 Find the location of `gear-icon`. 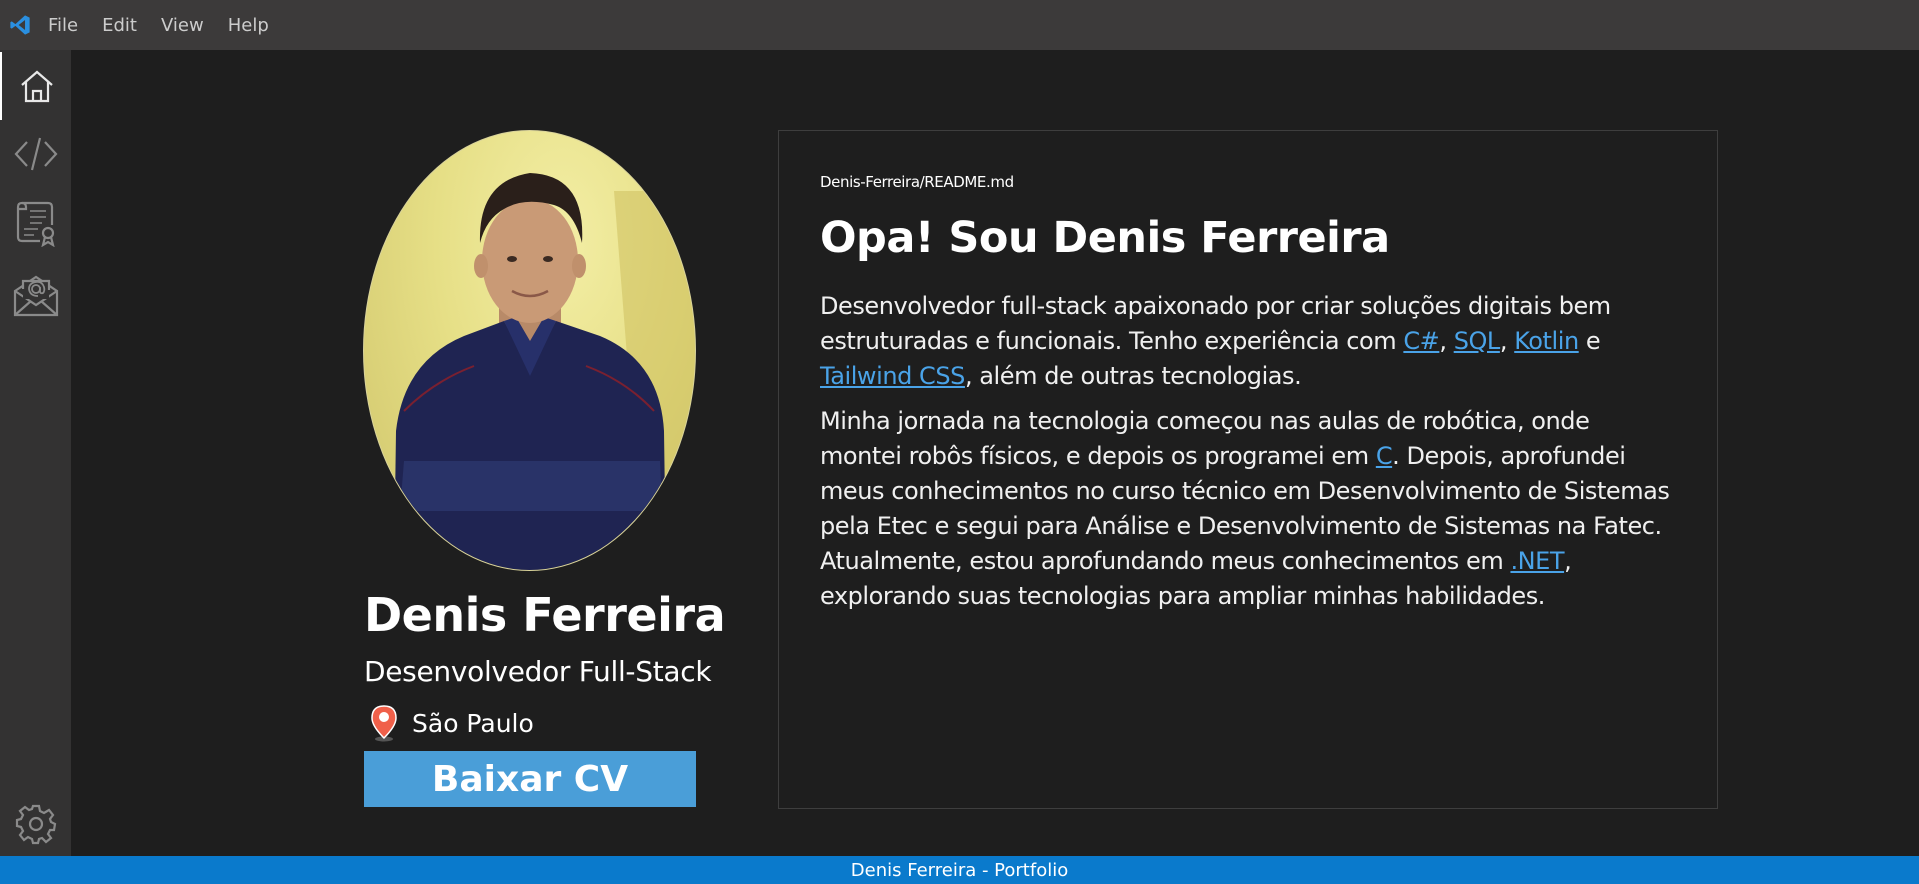

gear-icon is located at coordinates (35, 824).